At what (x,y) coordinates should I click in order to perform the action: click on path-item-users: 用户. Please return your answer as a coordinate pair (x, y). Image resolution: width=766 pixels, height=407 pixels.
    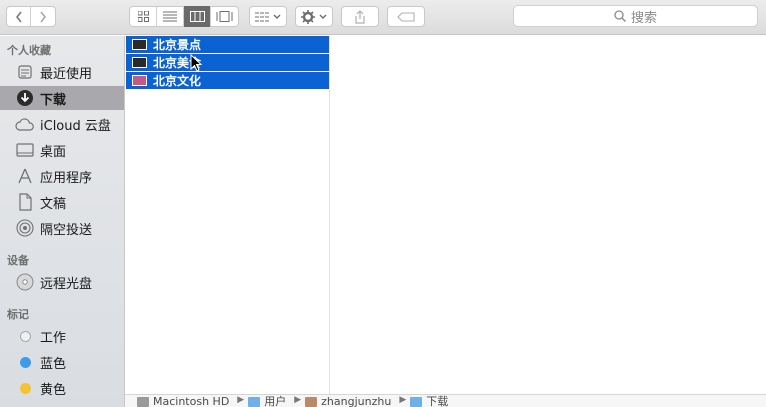
    Looking at the image, I should click on (267, 401).